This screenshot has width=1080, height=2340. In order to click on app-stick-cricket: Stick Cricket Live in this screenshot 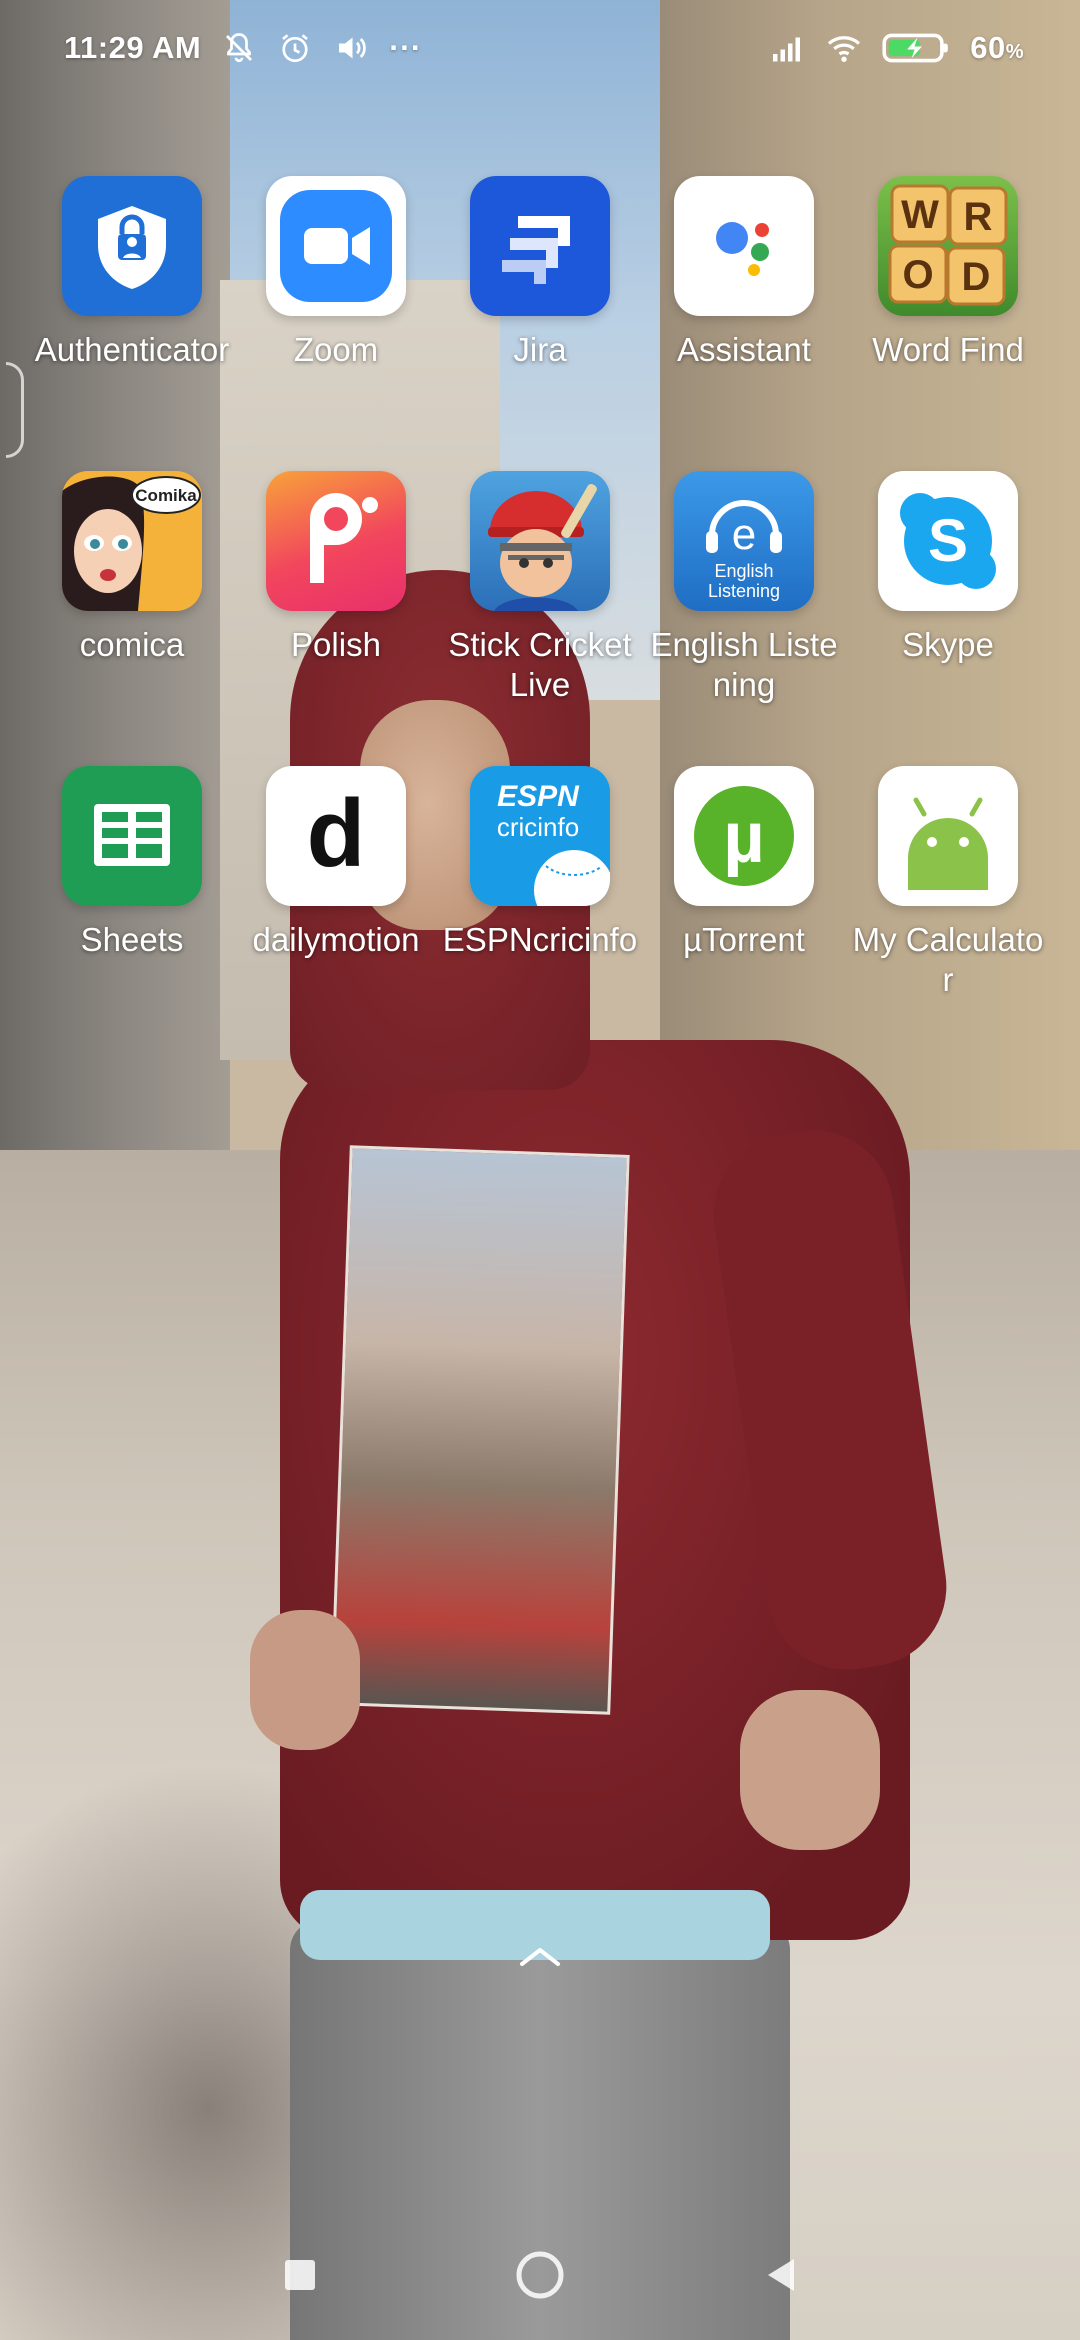, I will do `click(540, 618)`.